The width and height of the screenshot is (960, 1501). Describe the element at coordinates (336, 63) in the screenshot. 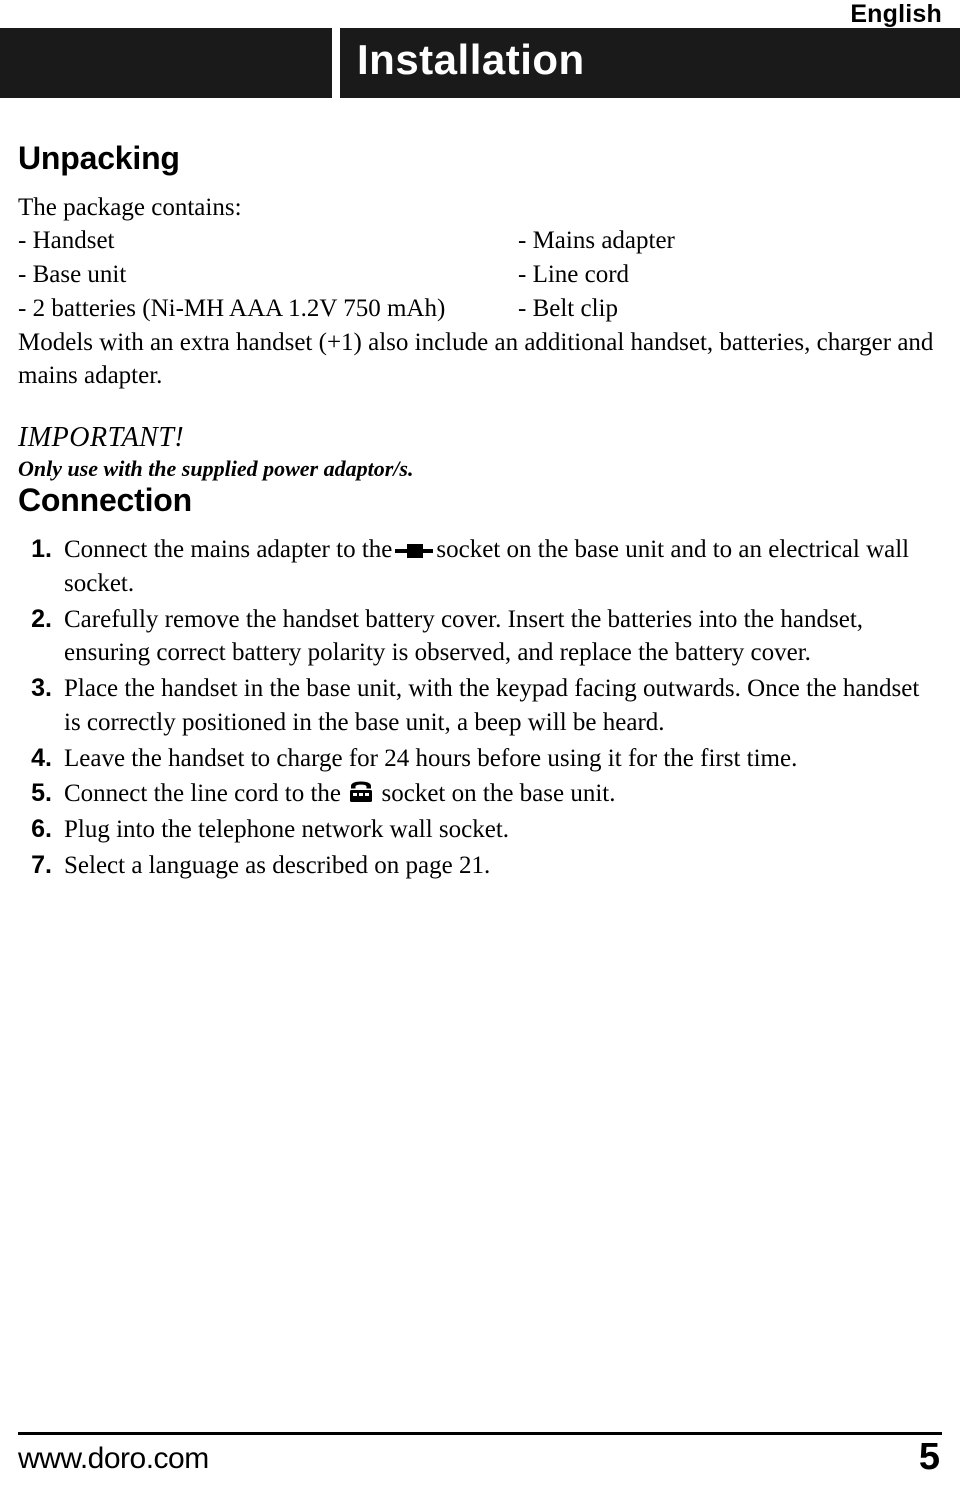

I see `title-accent-bar` at that location.